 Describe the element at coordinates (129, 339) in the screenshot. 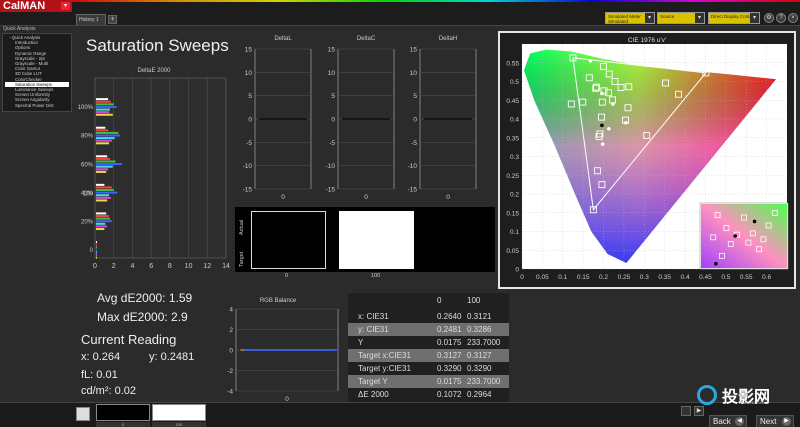

I see `current-reading-heading: Current Reading` at that location.